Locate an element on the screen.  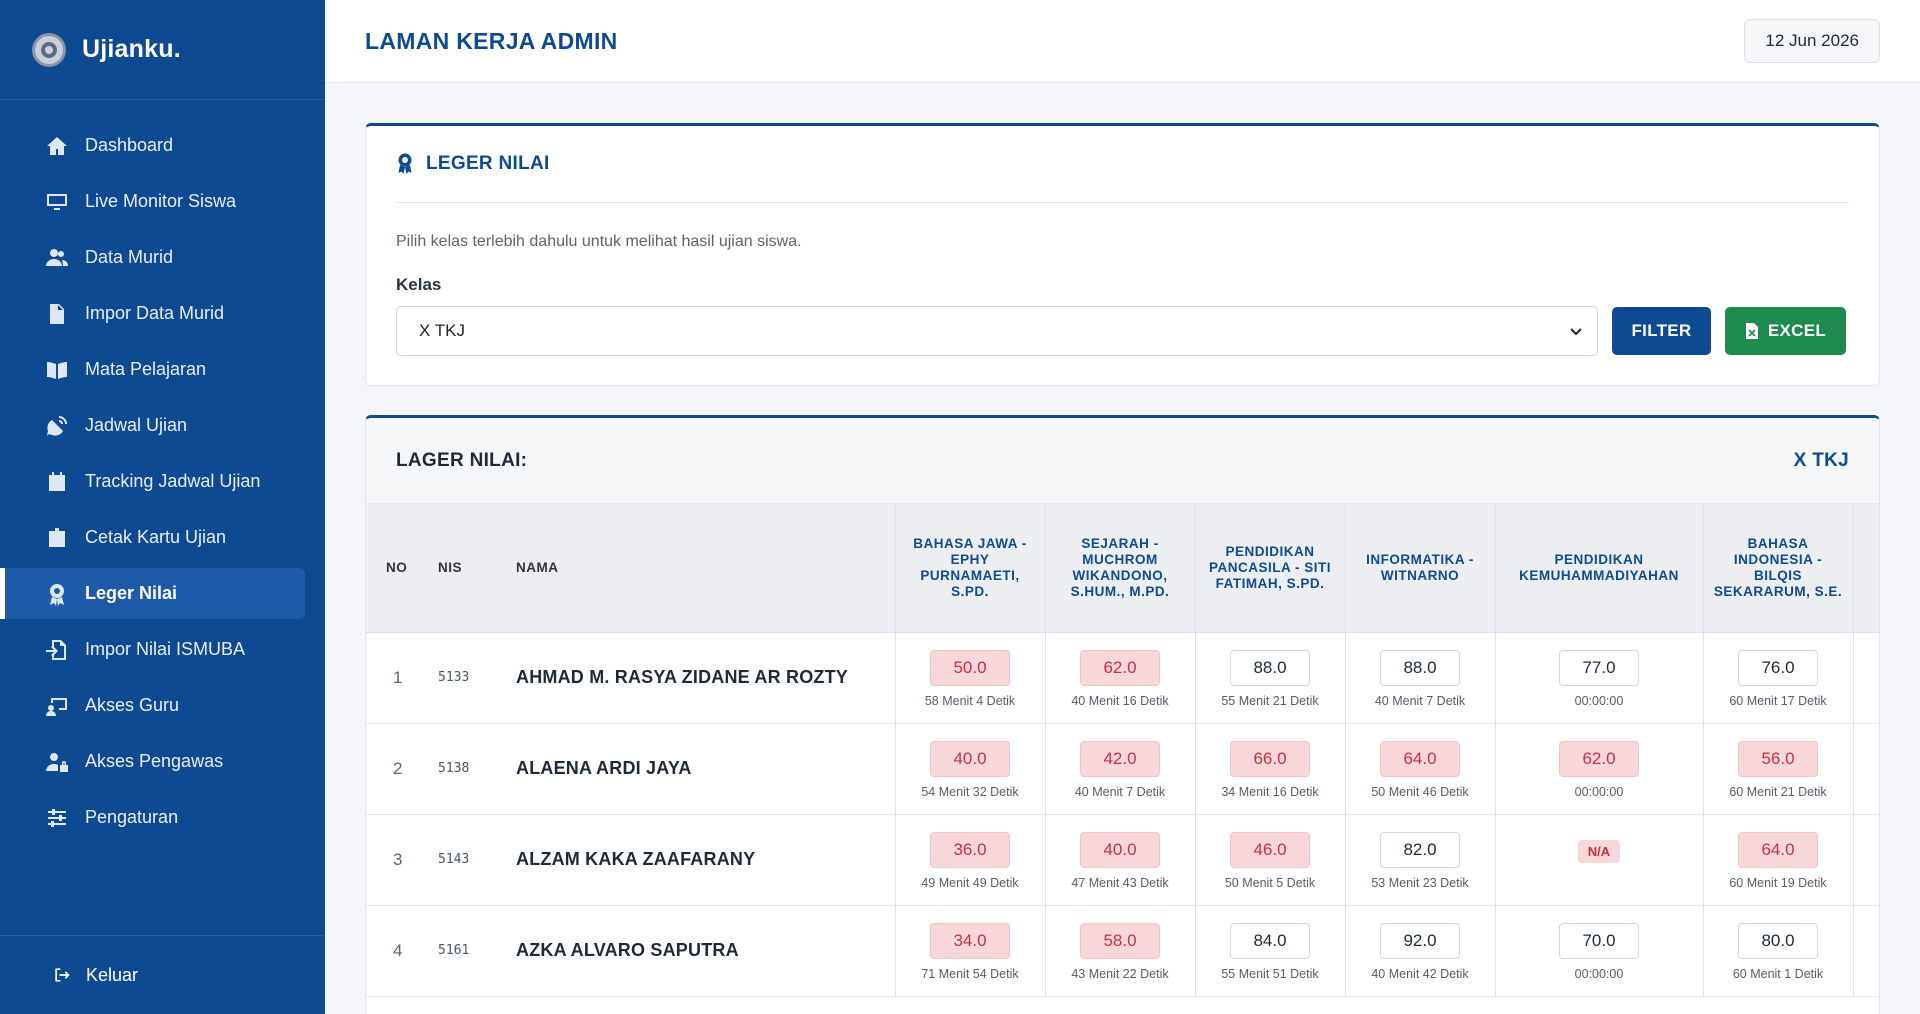
col-header-no: NO is located at coordinates (398, 568).